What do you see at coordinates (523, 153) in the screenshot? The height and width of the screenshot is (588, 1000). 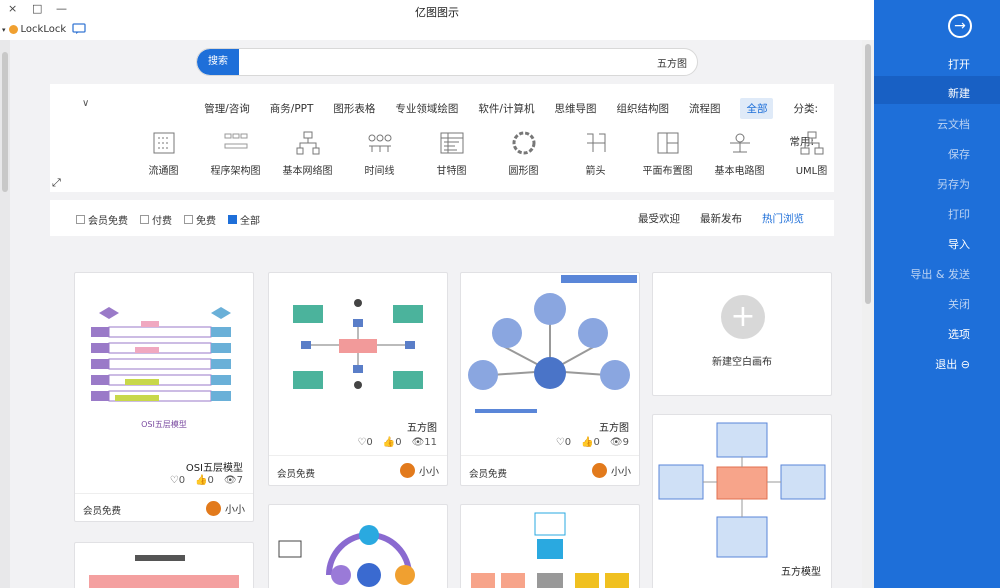 I see `type-circle: 圆形图` at bounding box center [523, 153].